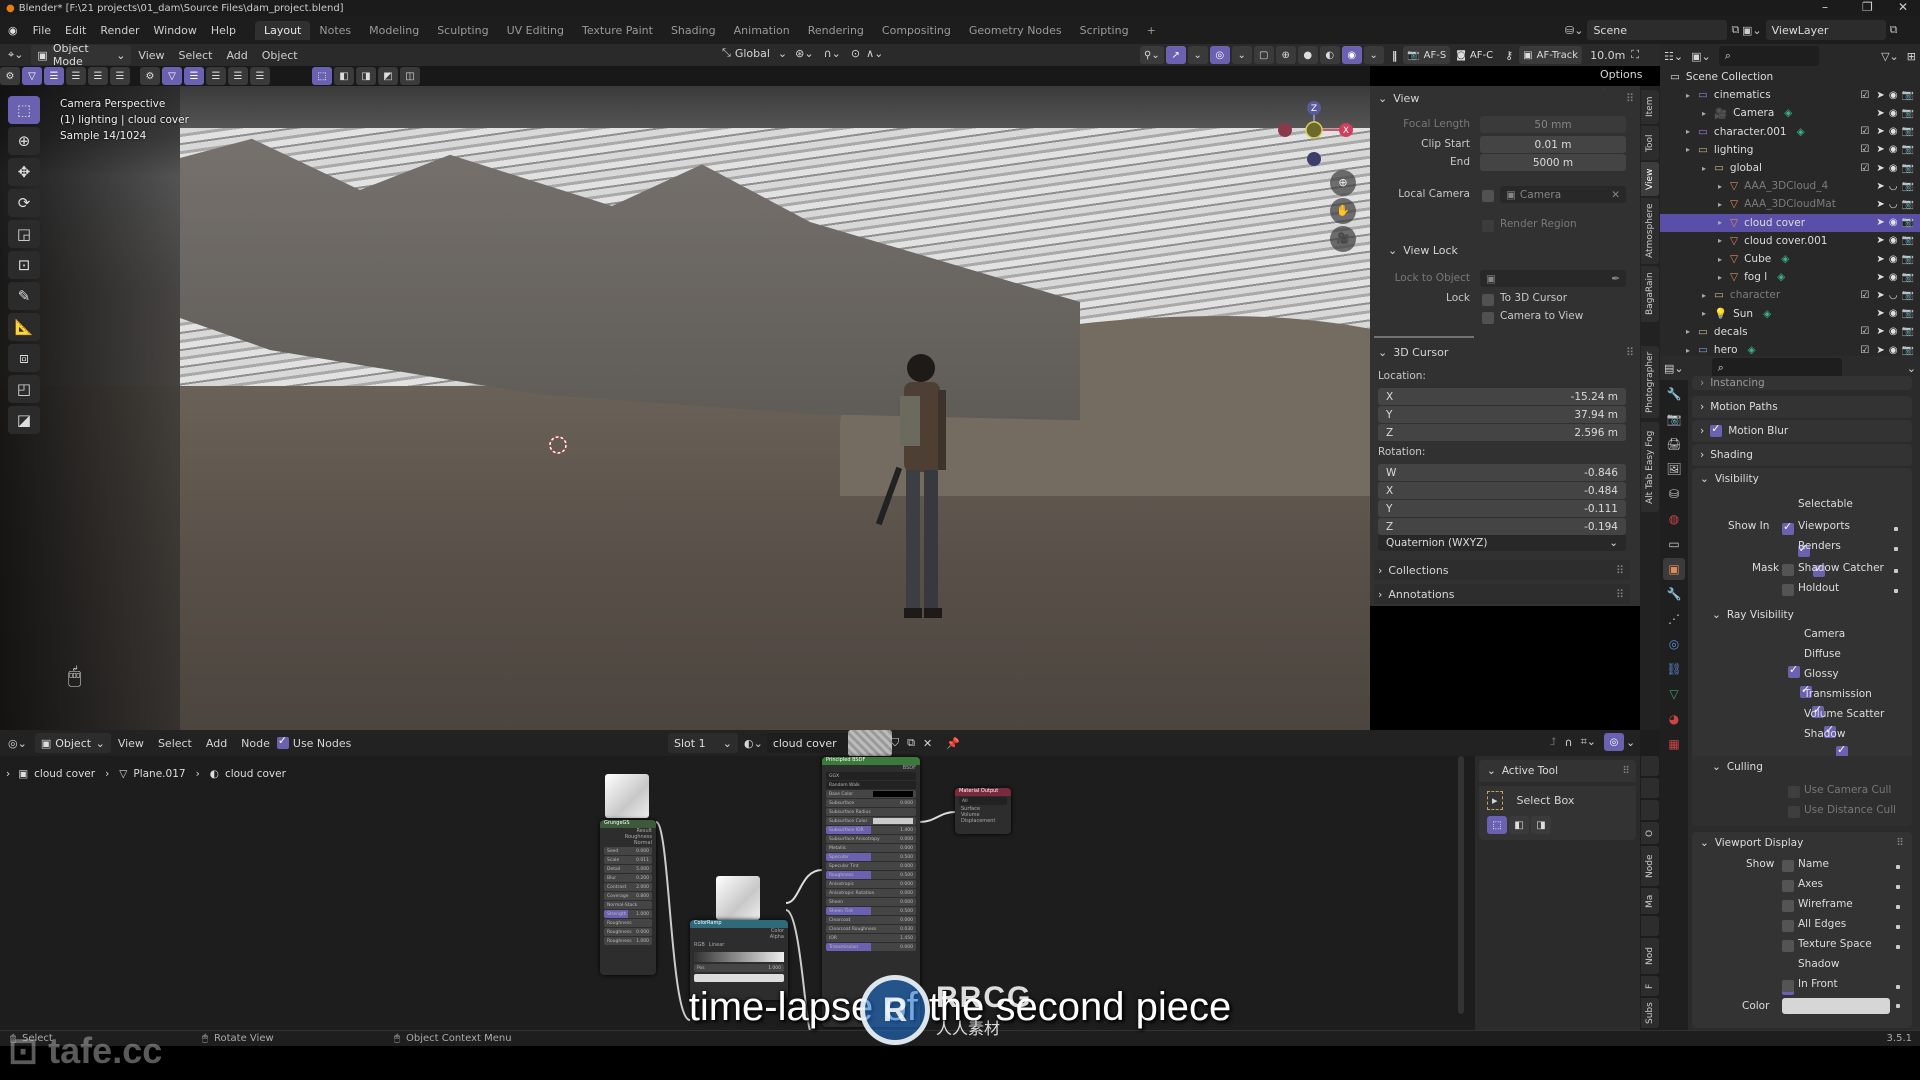  Describe the element at coordinates (1263, 55) in the screenshot. I see `xray-toggle-icon: ▢` at that location.